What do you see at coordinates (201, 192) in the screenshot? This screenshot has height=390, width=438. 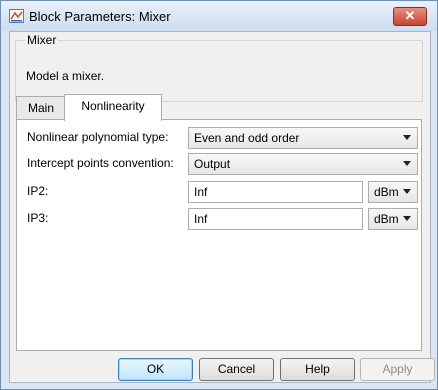 I see `ip2-value: Inf` at bounding box center [201, 192].